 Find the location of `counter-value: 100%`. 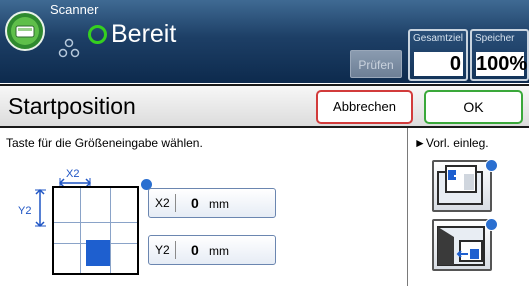

counter-value: 100% is located at coordinates (502, 64).